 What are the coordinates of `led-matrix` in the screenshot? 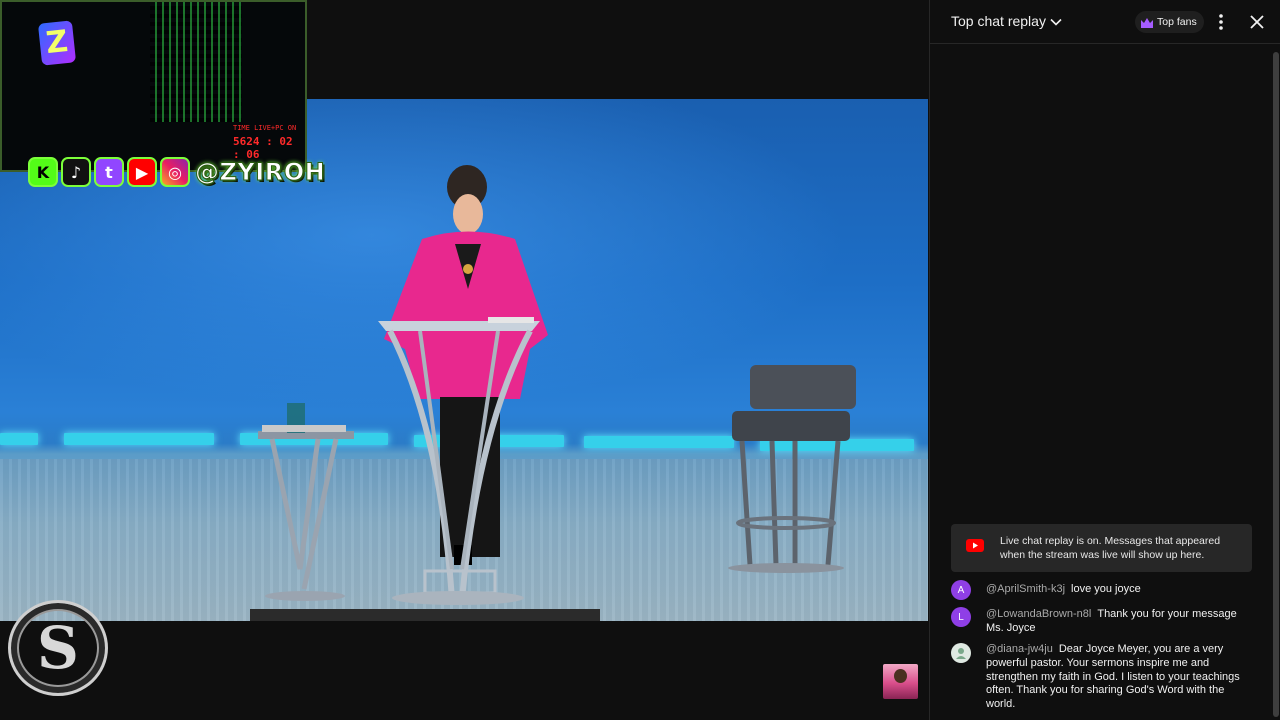 It's located at (196, 62).